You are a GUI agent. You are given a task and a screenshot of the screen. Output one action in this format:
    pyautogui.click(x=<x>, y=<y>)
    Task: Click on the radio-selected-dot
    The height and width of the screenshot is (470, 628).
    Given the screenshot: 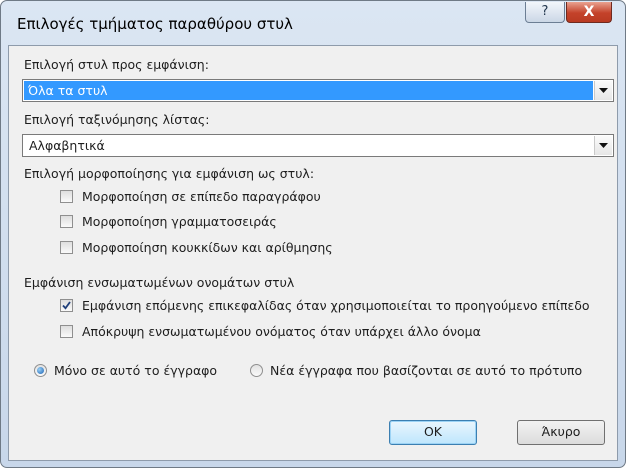 What is the action you would take?
    pyautogui.click(x=40, y=370)
    